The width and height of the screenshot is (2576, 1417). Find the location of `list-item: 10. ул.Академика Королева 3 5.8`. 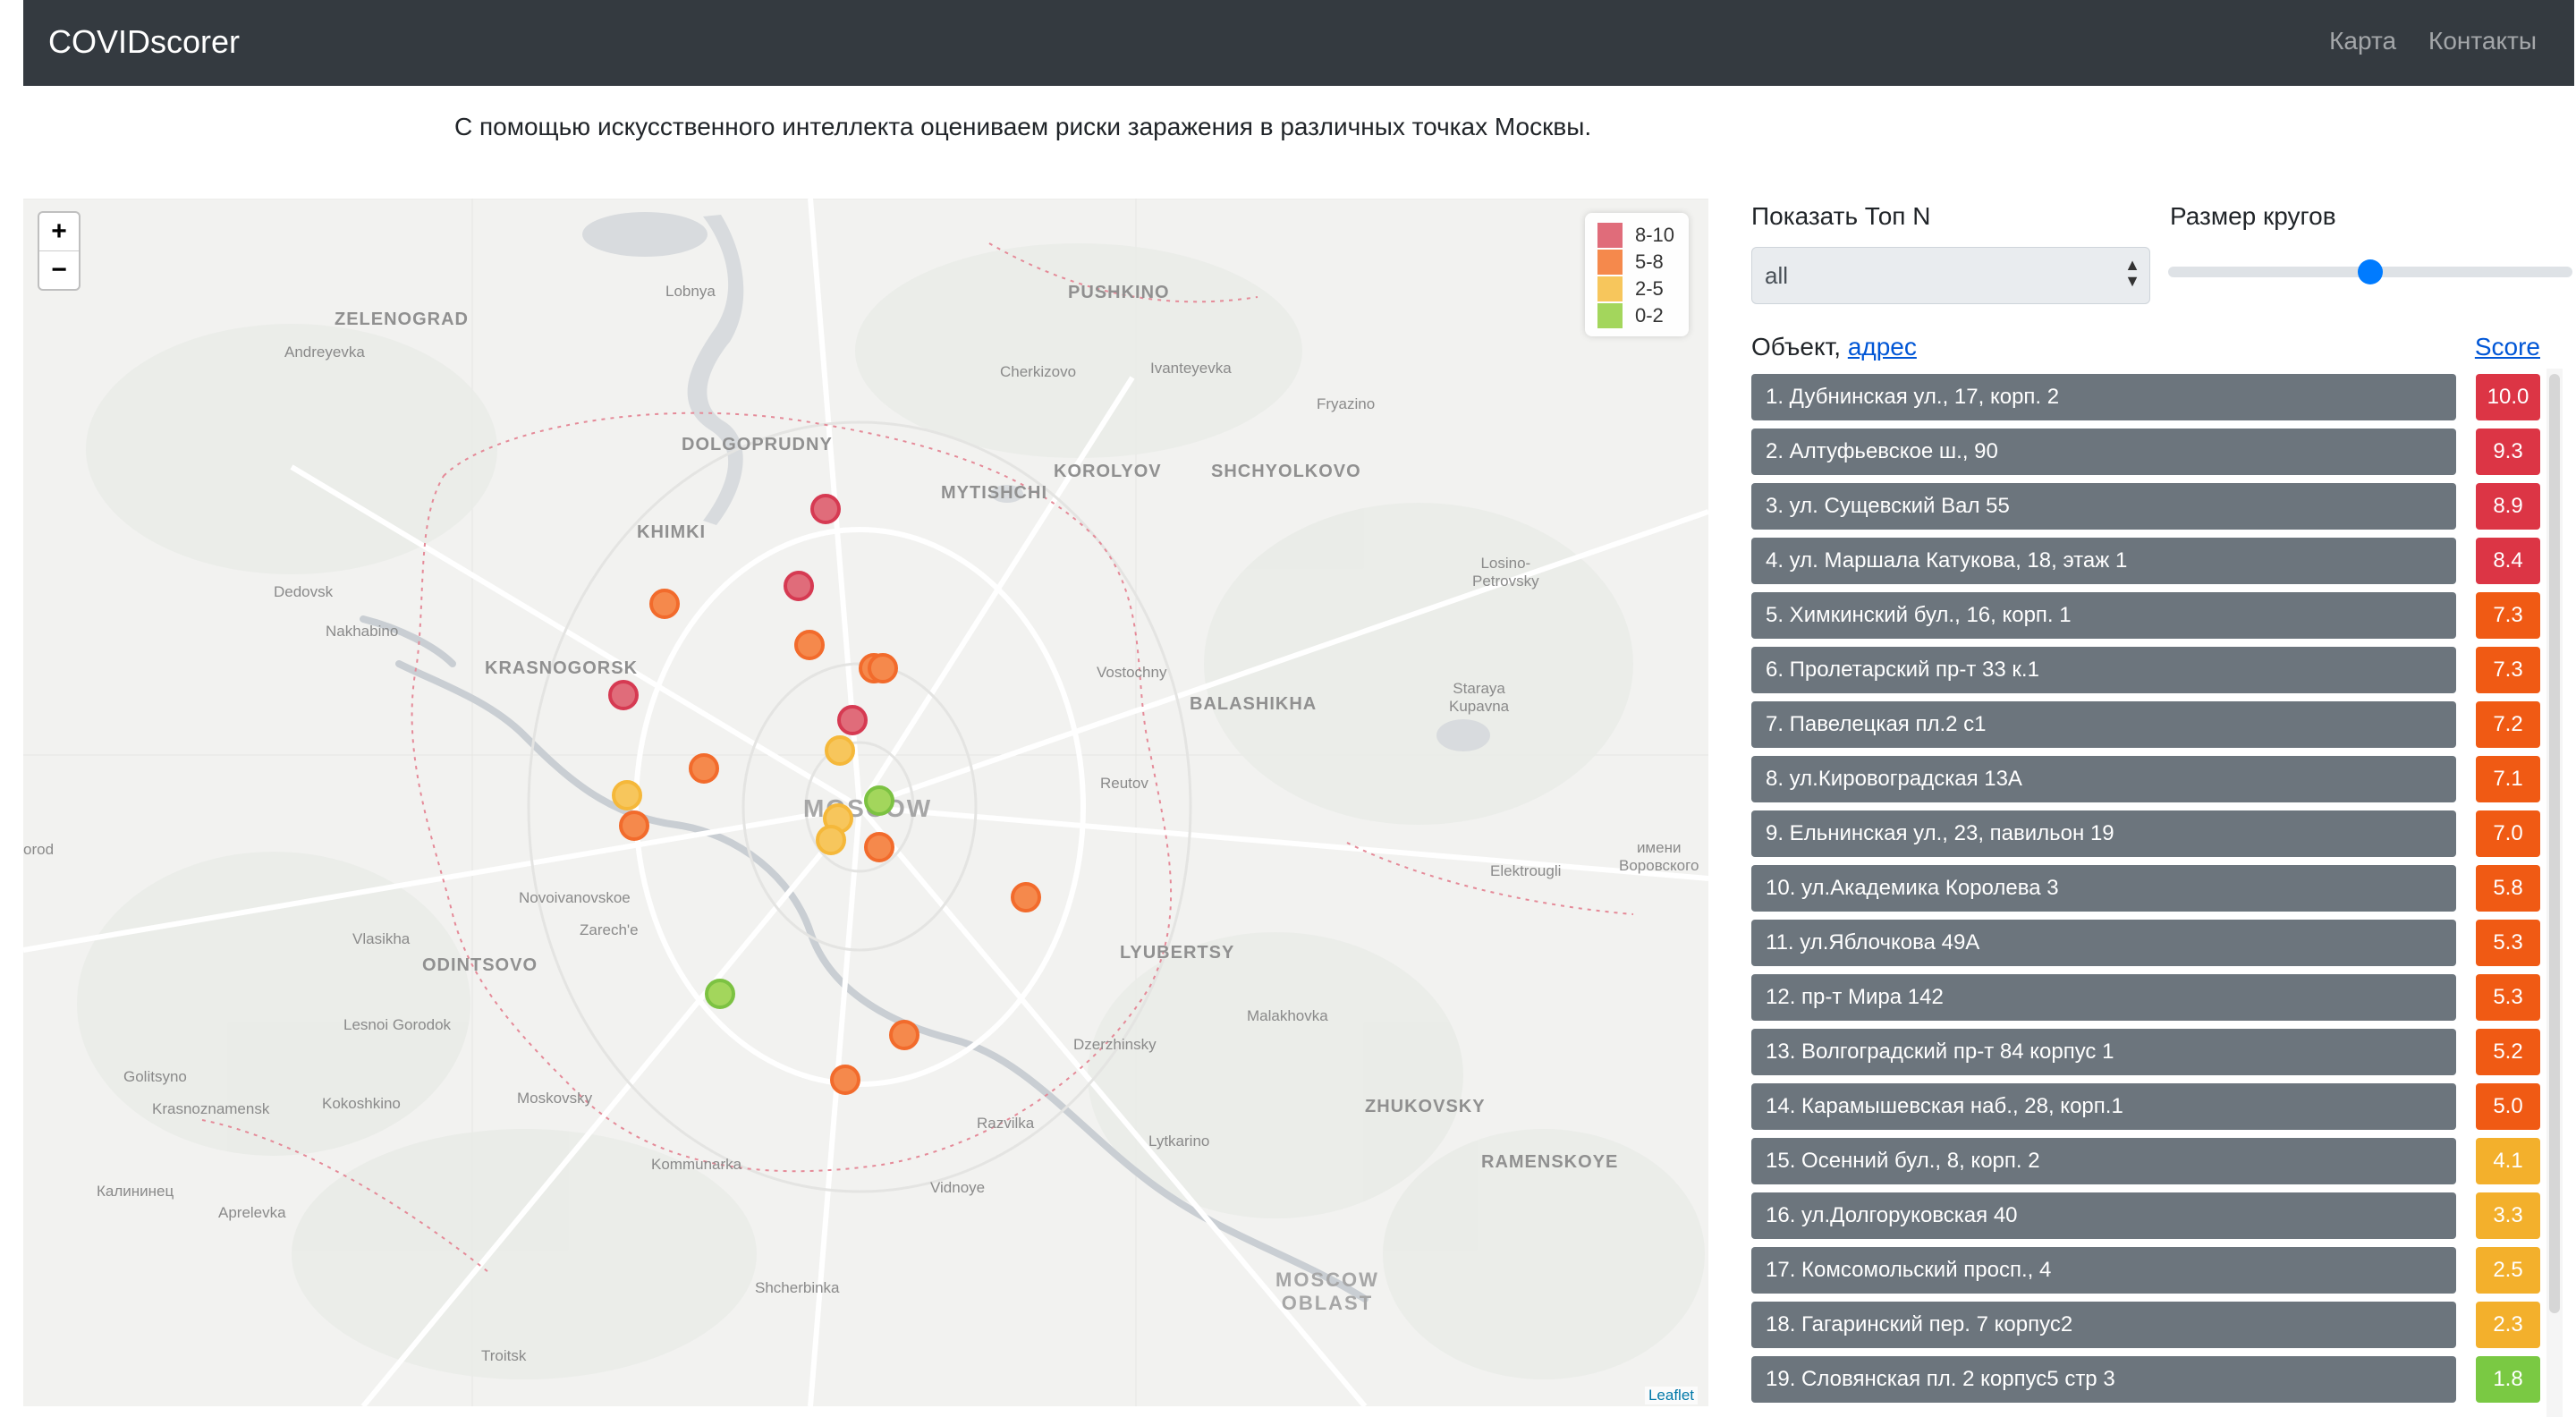

list-item: 10. ул.Академика Королева 3 5.8 is located at coordinates (2145, 889).